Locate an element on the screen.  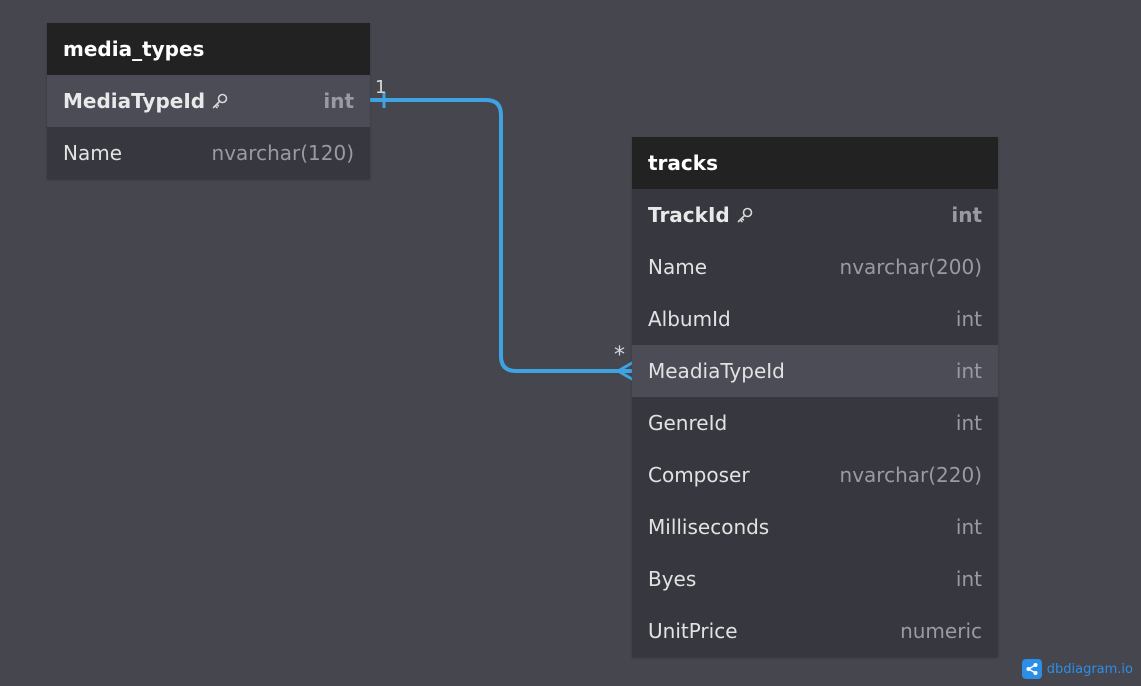
cardinality-many-label: * is located at coordinates (619, 355).